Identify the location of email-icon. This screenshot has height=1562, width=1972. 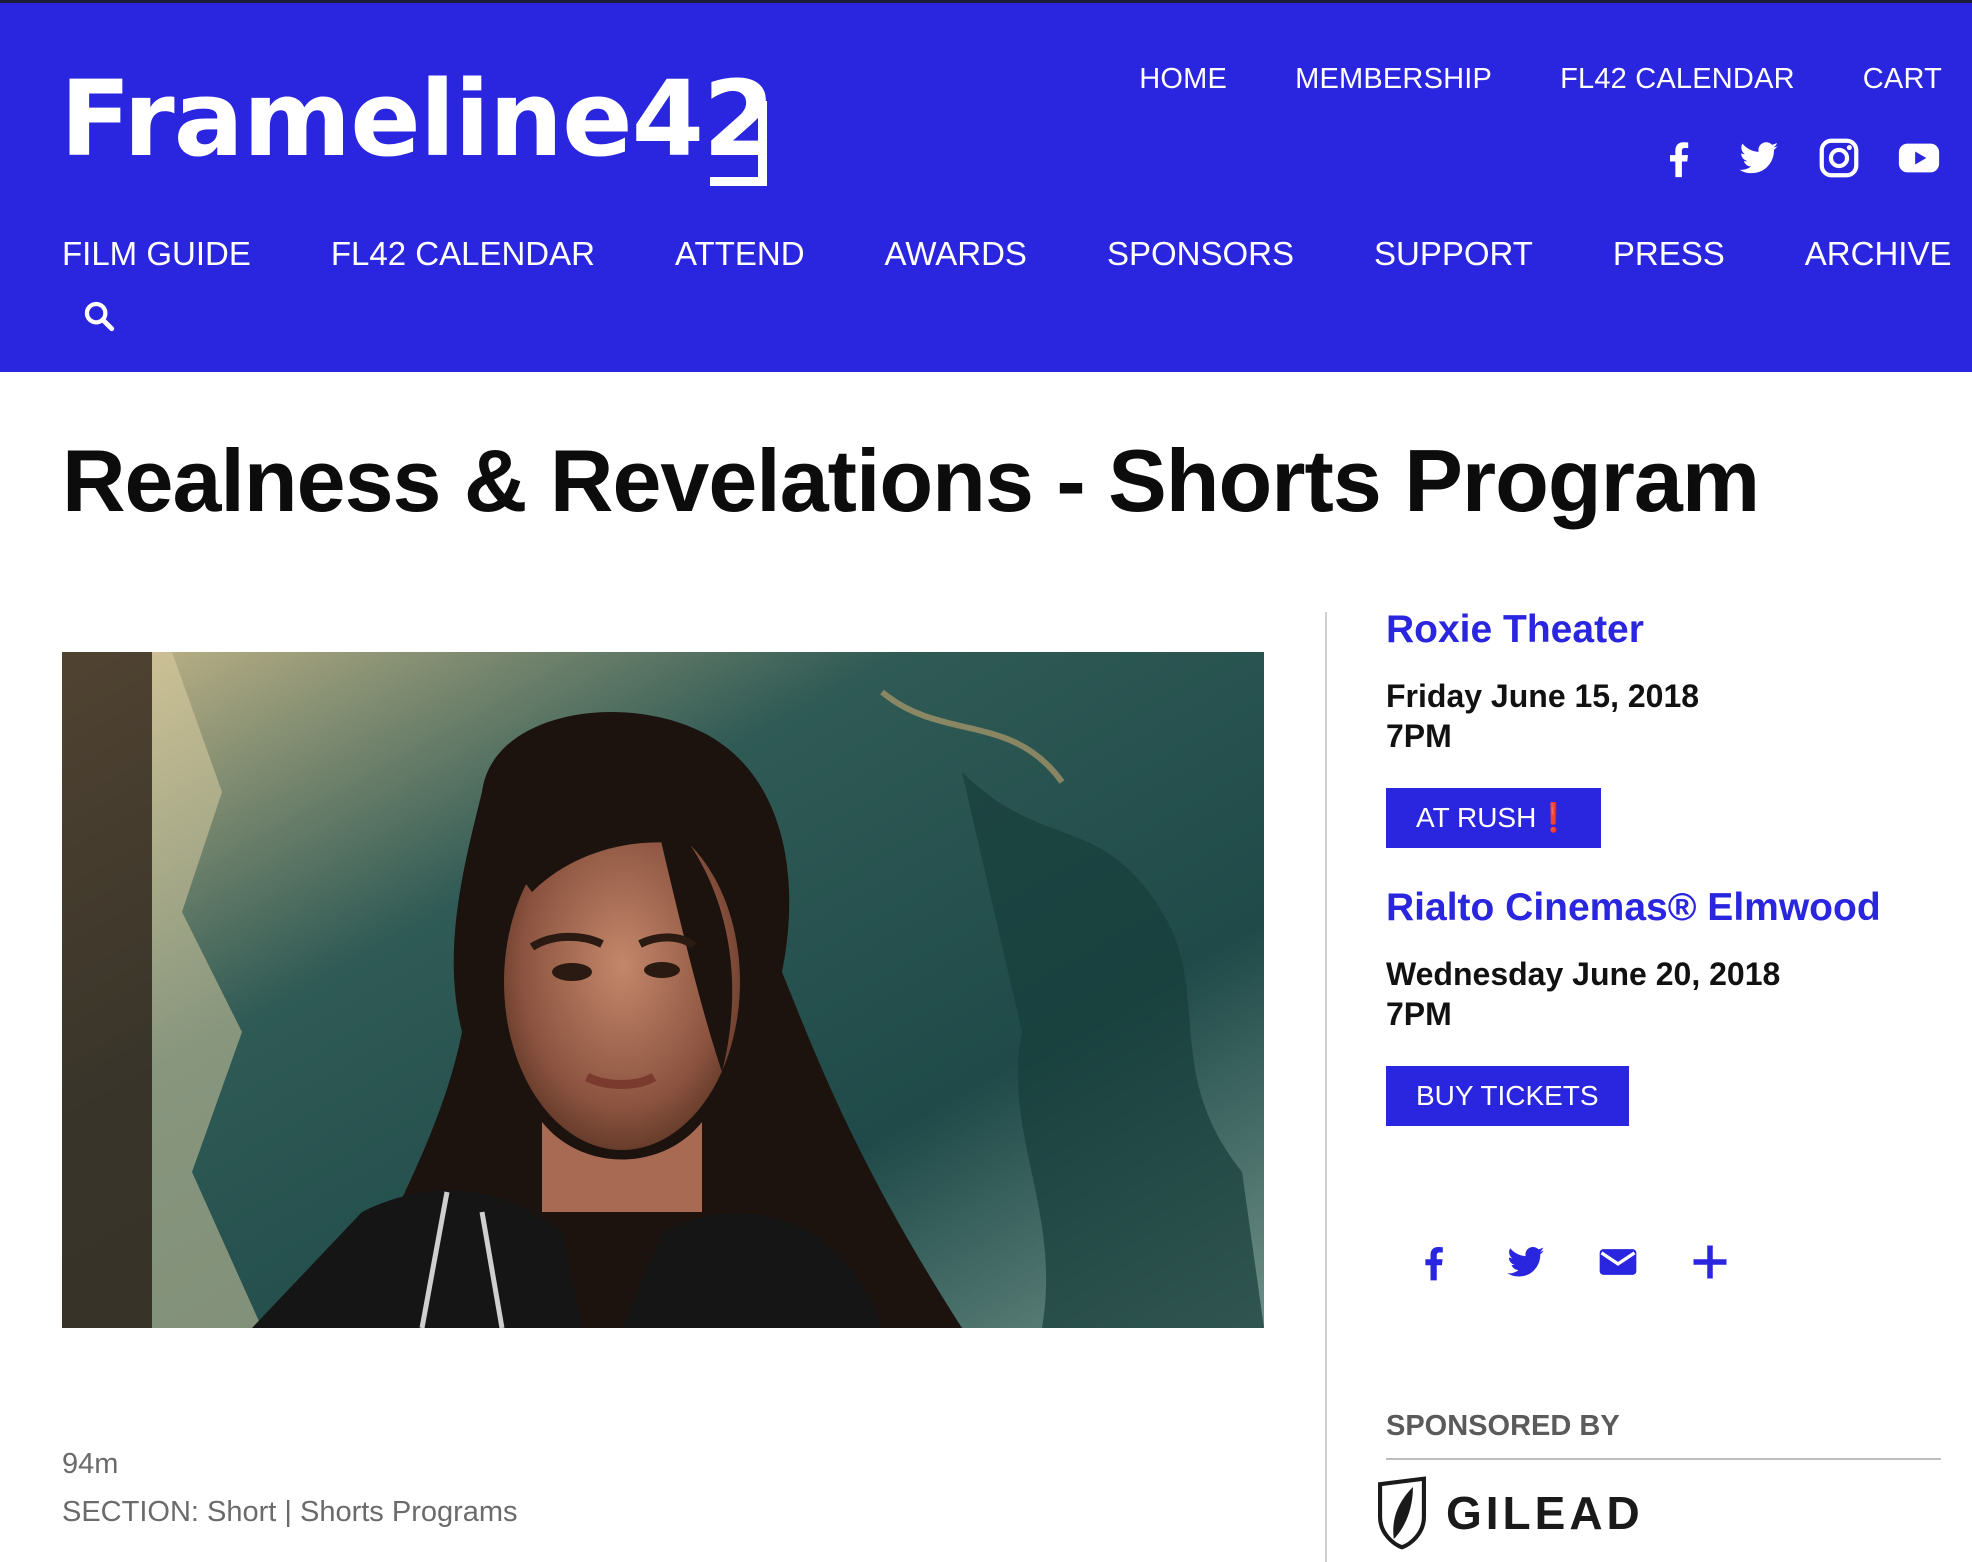
(1618, 1262).